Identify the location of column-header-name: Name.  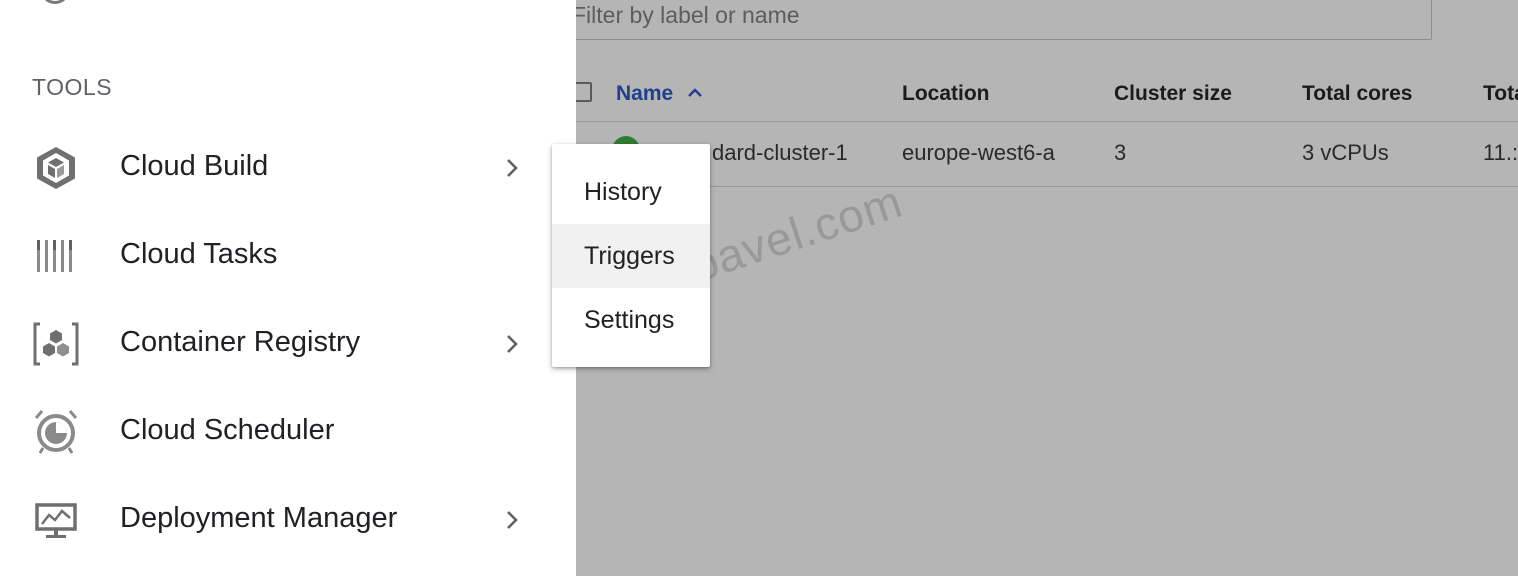
(644, 94).